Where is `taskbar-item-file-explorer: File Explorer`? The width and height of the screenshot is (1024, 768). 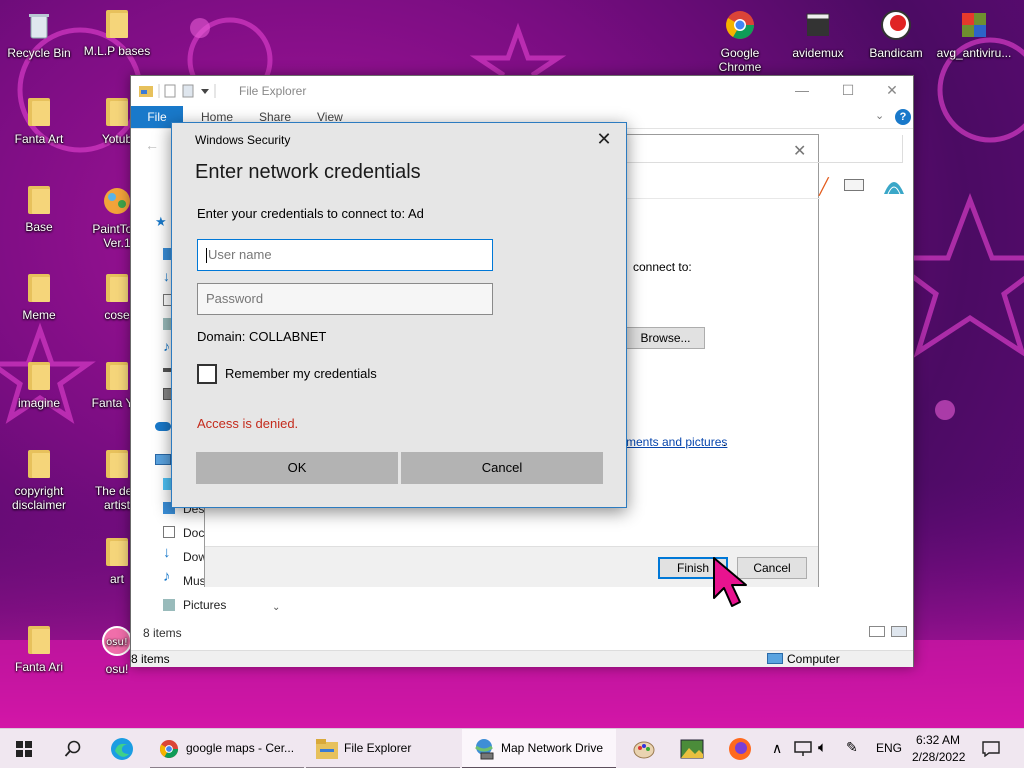
taskbar-item-file-explorer: File Explorer is located at coordinates (383, 748).